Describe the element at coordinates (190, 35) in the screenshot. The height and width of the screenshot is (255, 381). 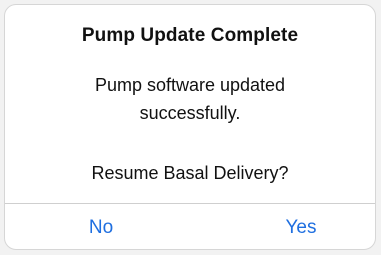
I see `dialog-title: Pump Update Complete` at that location.